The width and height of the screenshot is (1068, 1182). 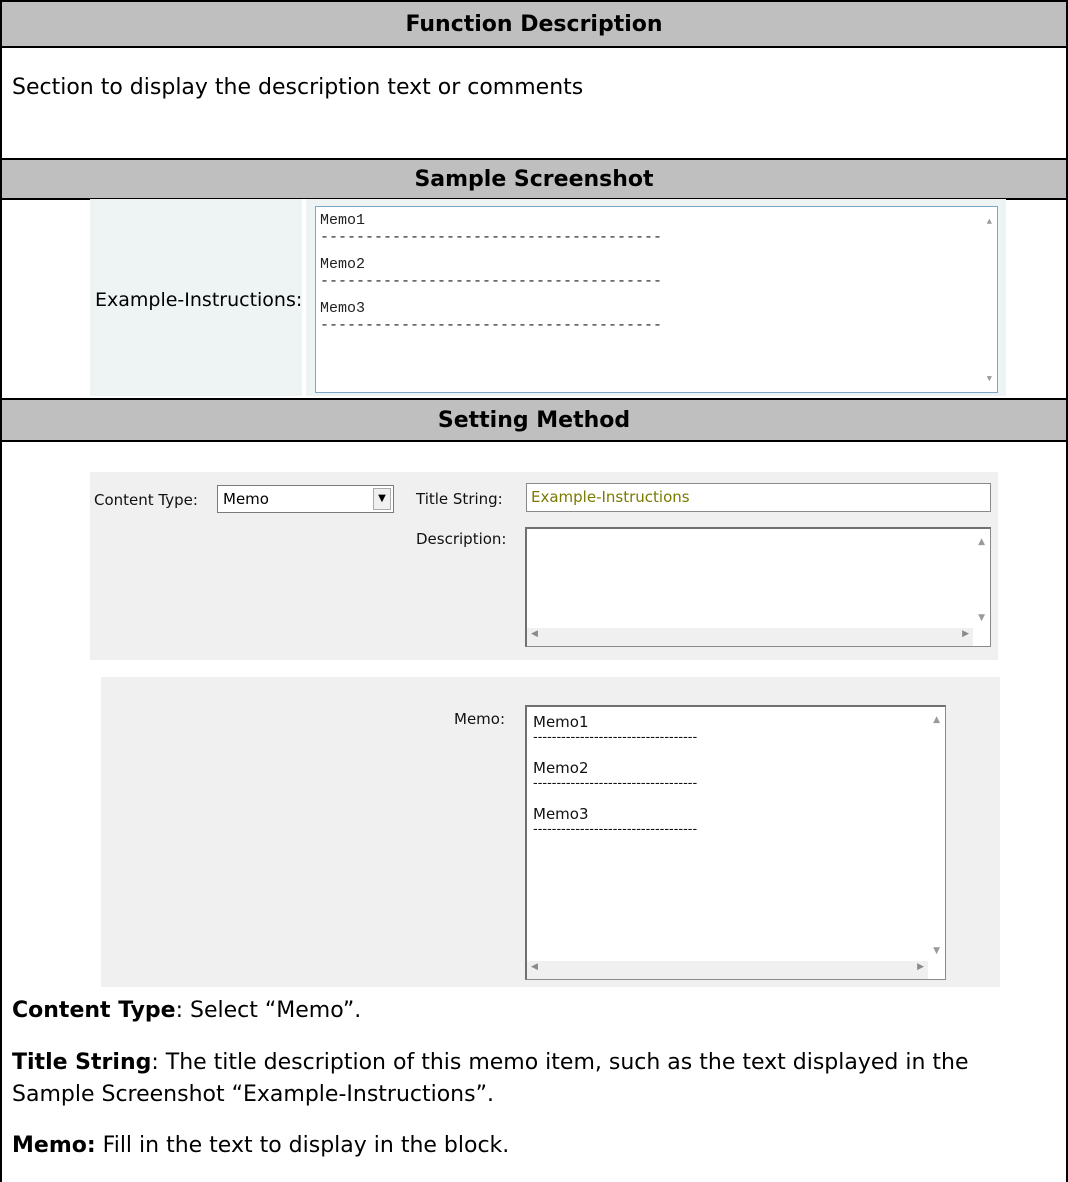 What do you see at coordinates (750, 637) in the screenshot?
I see `description-horizontal-scrollbar: ◀ ▶` at bounding box center [750, 637].